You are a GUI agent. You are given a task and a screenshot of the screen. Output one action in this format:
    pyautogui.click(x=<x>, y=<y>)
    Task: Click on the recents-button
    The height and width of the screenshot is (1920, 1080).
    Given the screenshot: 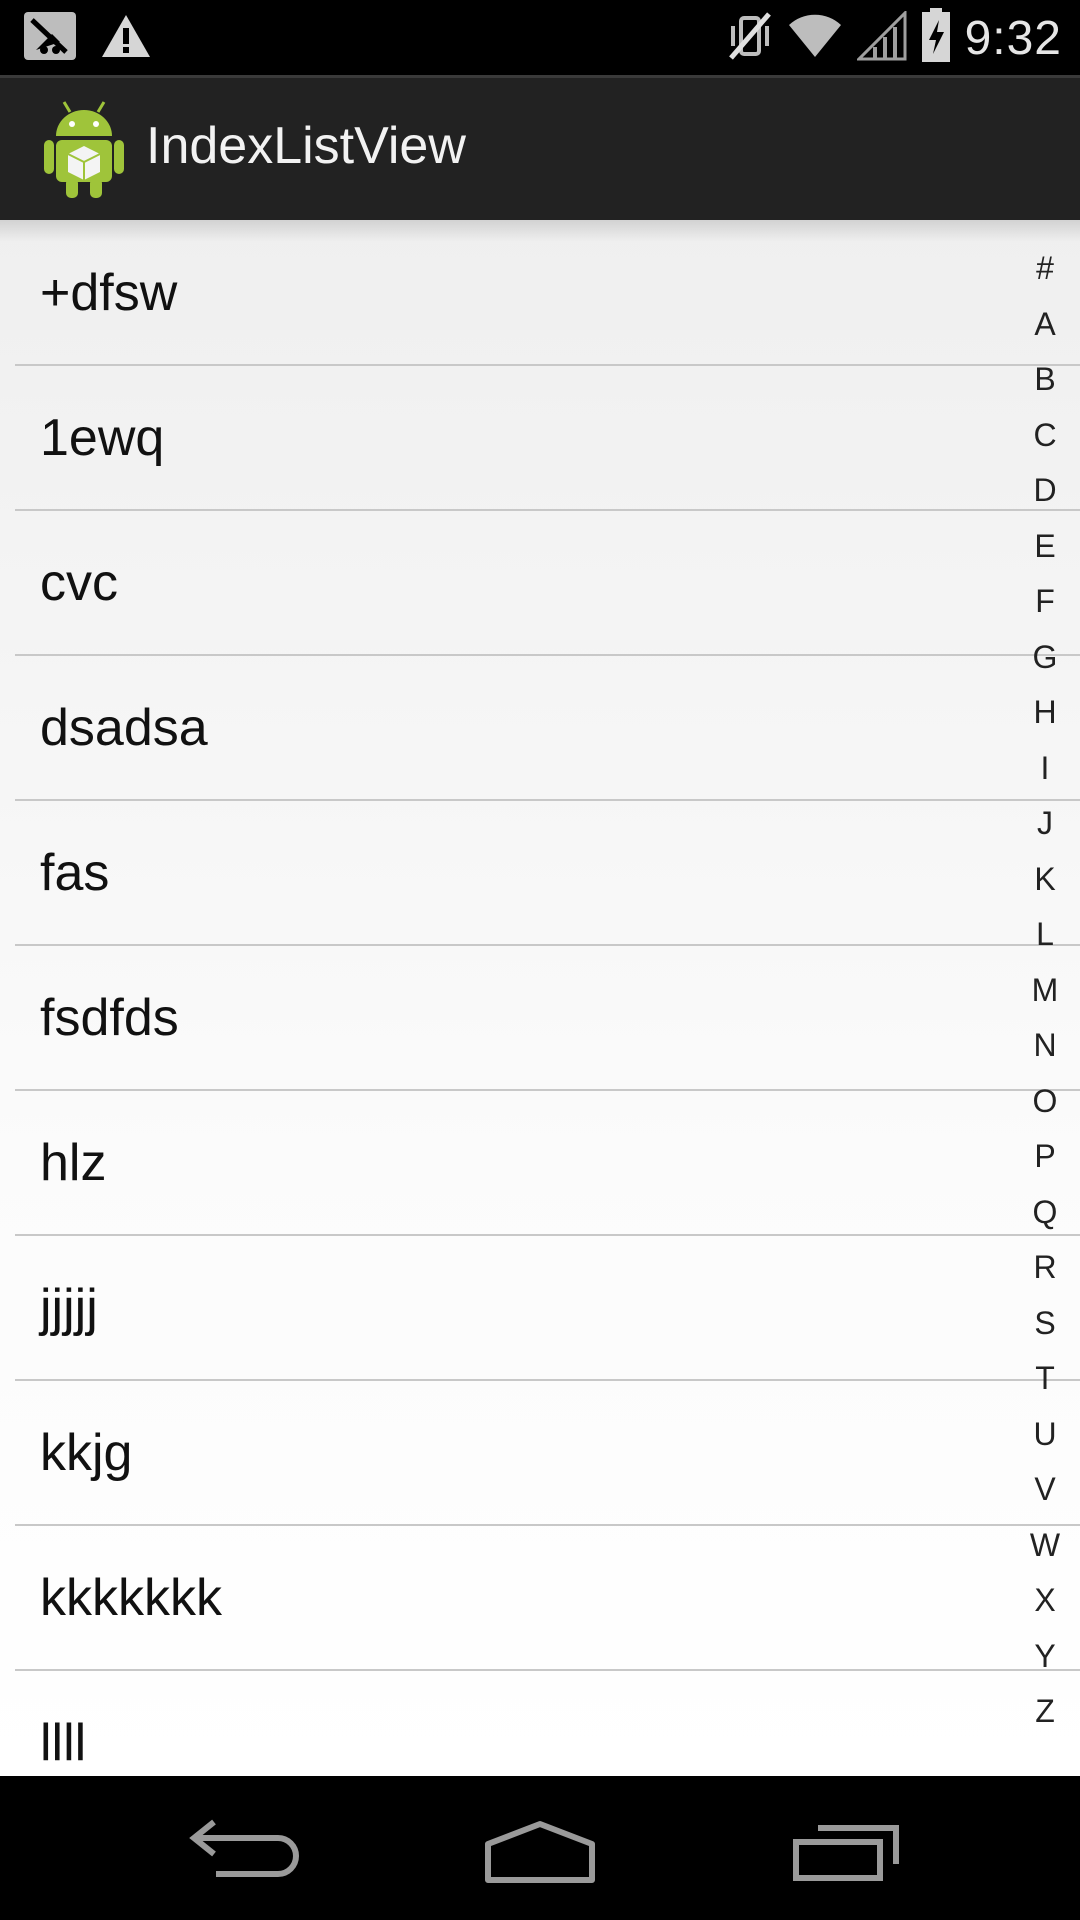 What is the action you would take?
    pyautogui.click(x=848, y=1851)
    